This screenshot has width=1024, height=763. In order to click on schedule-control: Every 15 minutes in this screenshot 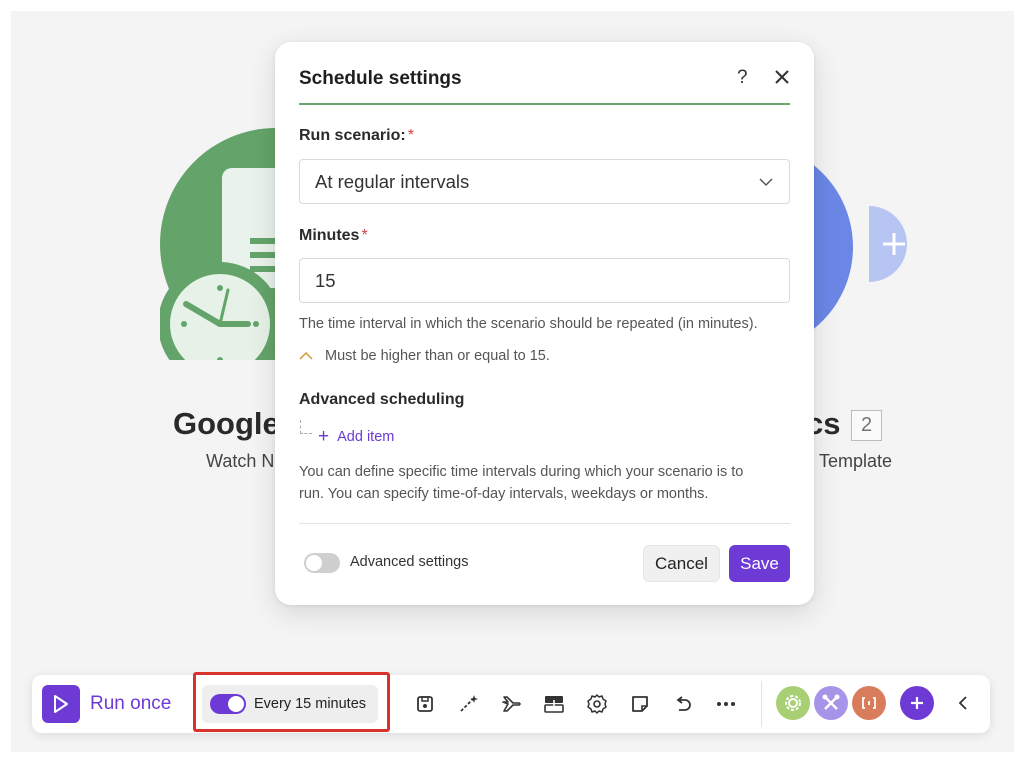, I will do `click(290, 704)`.